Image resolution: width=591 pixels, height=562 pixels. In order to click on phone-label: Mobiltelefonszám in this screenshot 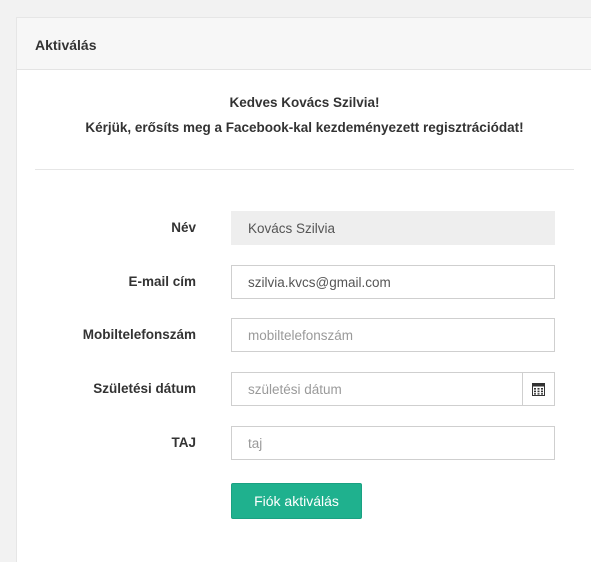, I will do `click(139, 334)`.